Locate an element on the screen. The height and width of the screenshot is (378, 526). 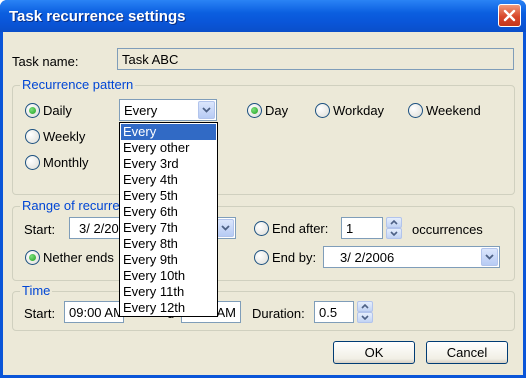
radio-weekend-circle is located at coordinates (415, 110).